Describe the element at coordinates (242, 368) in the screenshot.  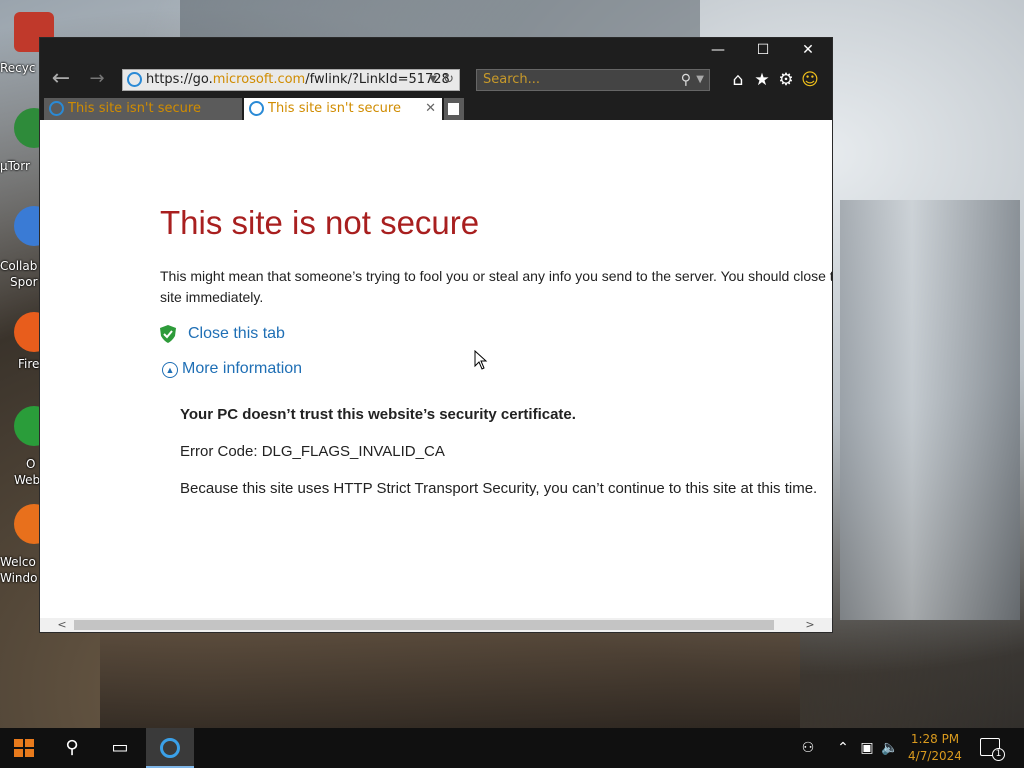
I see `more-information-label: More information` at that location.